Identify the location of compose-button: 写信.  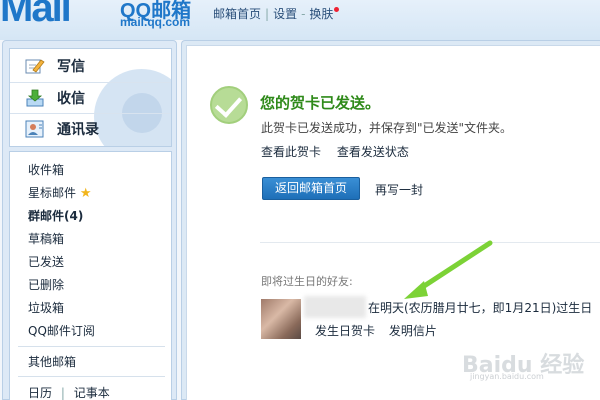
(90, 66).